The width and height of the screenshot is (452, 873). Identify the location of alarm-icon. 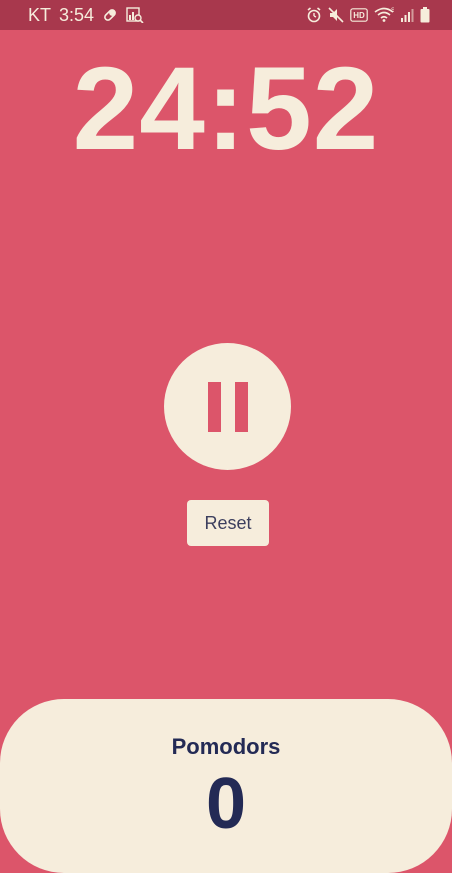
(314, 15).